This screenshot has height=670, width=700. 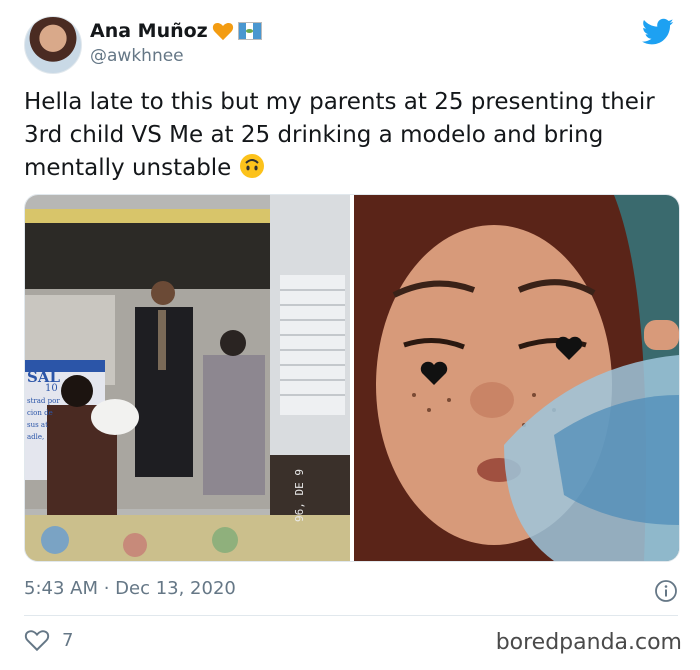 What do you see at coordinates (176, 43) in the screenshot?
I see `user-info: Ana Muñoz @awkhnee` at bounding box center [176, 43].